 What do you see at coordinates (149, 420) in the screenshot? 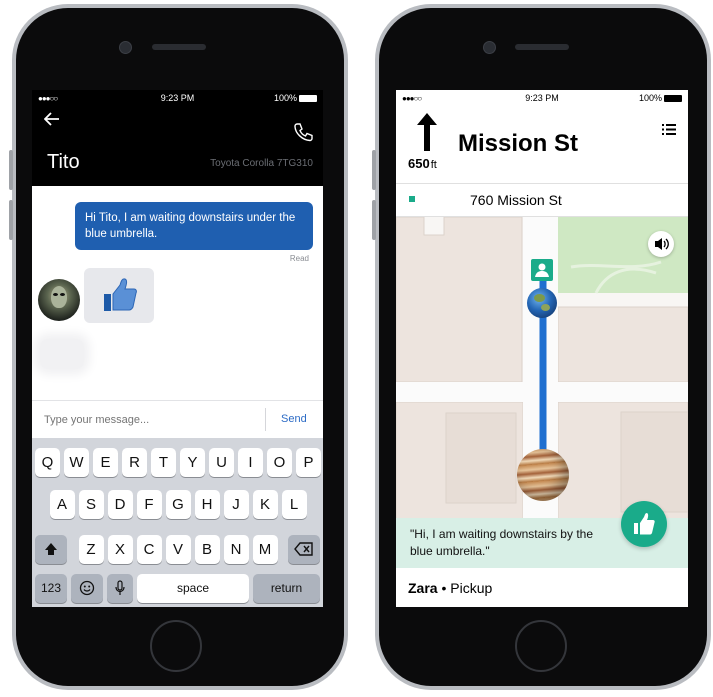
I see `message-input` at bounding box center [149, 420].